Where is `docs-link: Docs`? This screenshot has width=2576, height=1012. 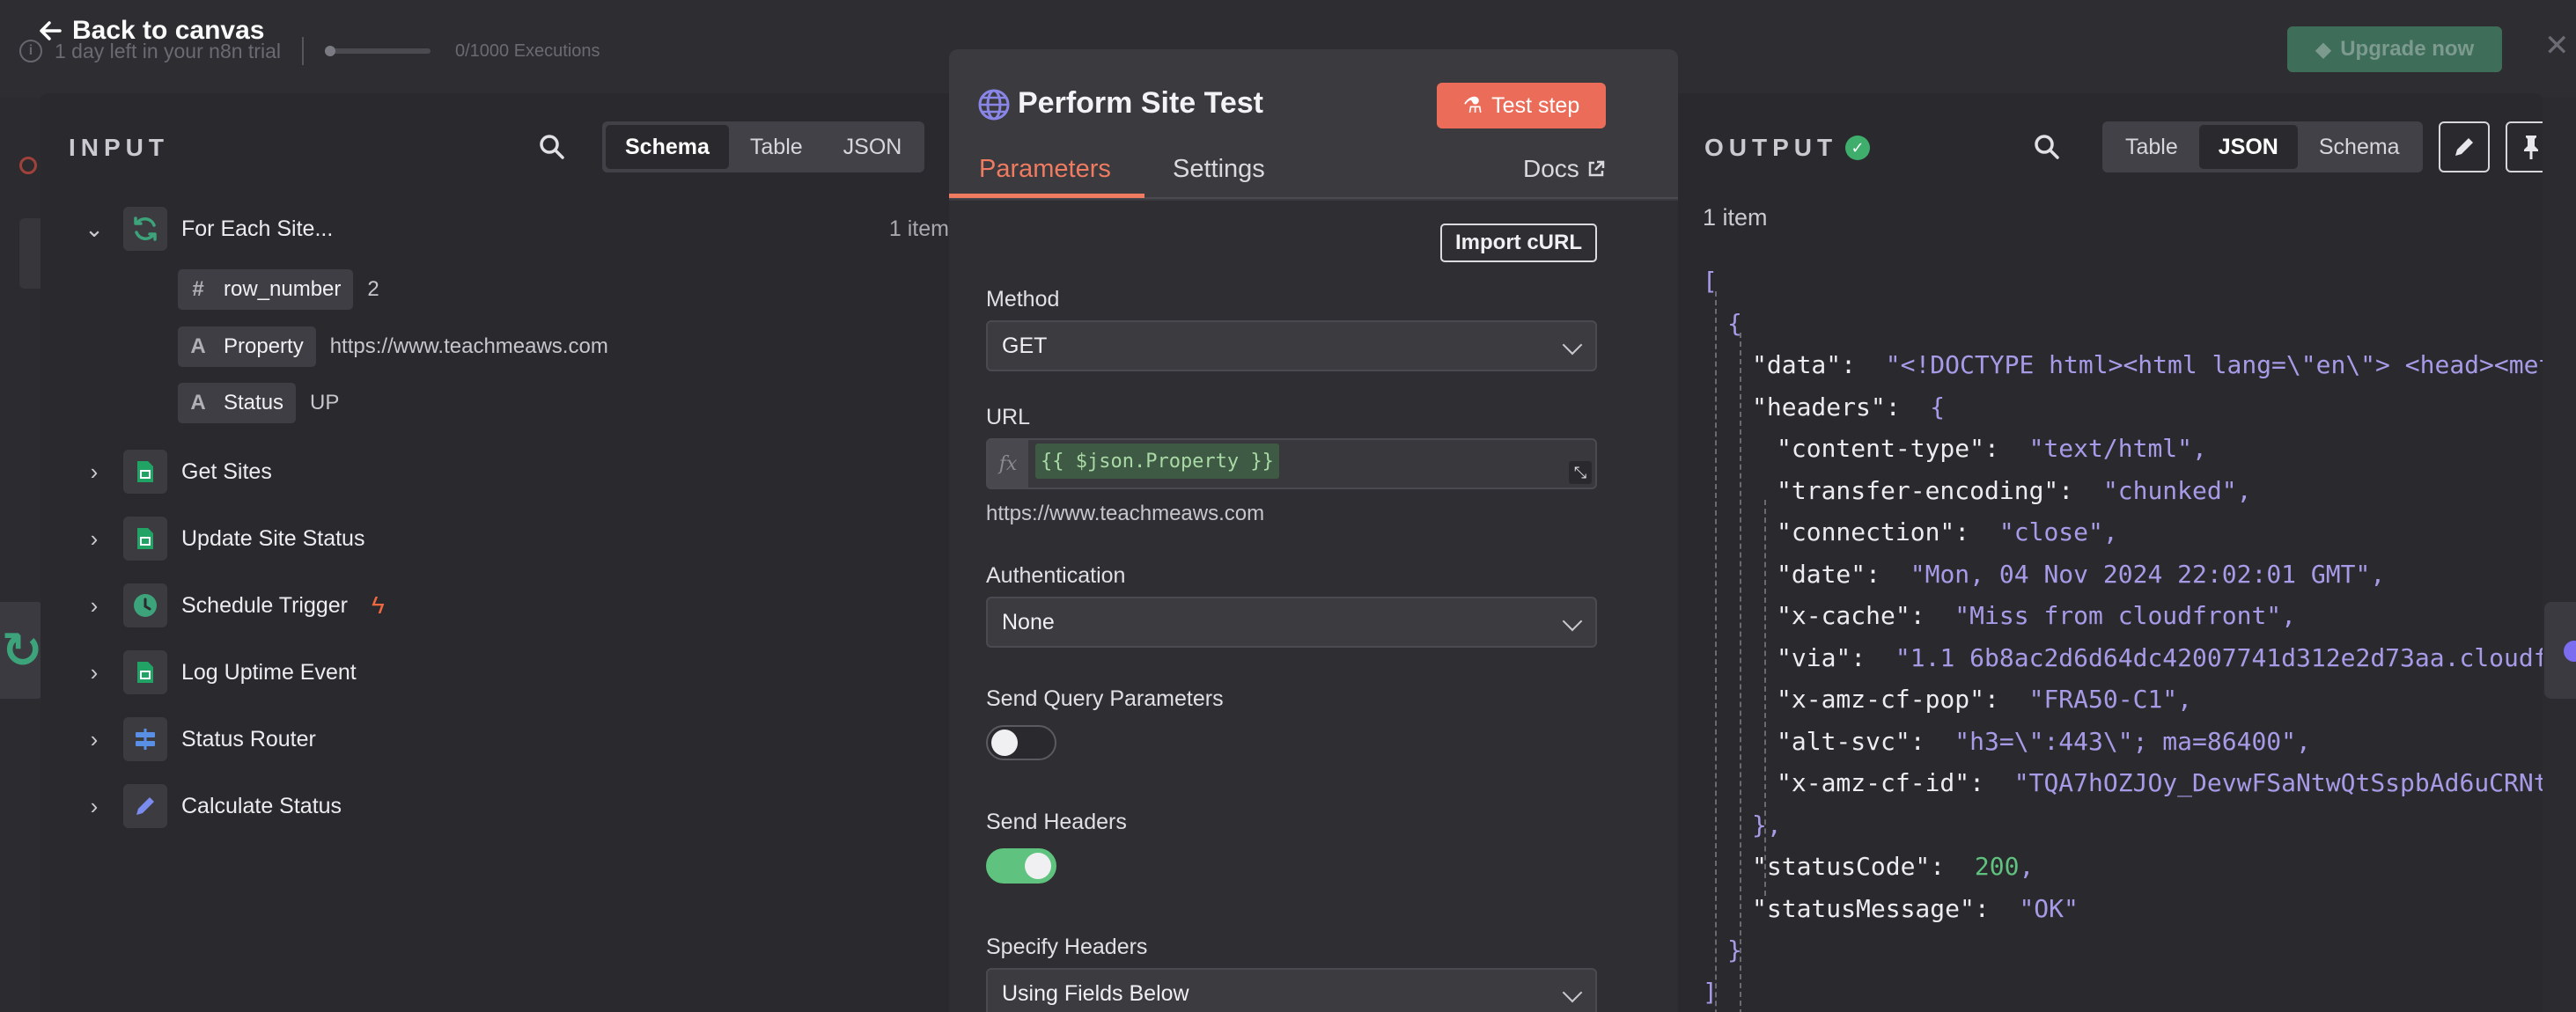 docs-link: Docs is located at coordinates (1565, 169).